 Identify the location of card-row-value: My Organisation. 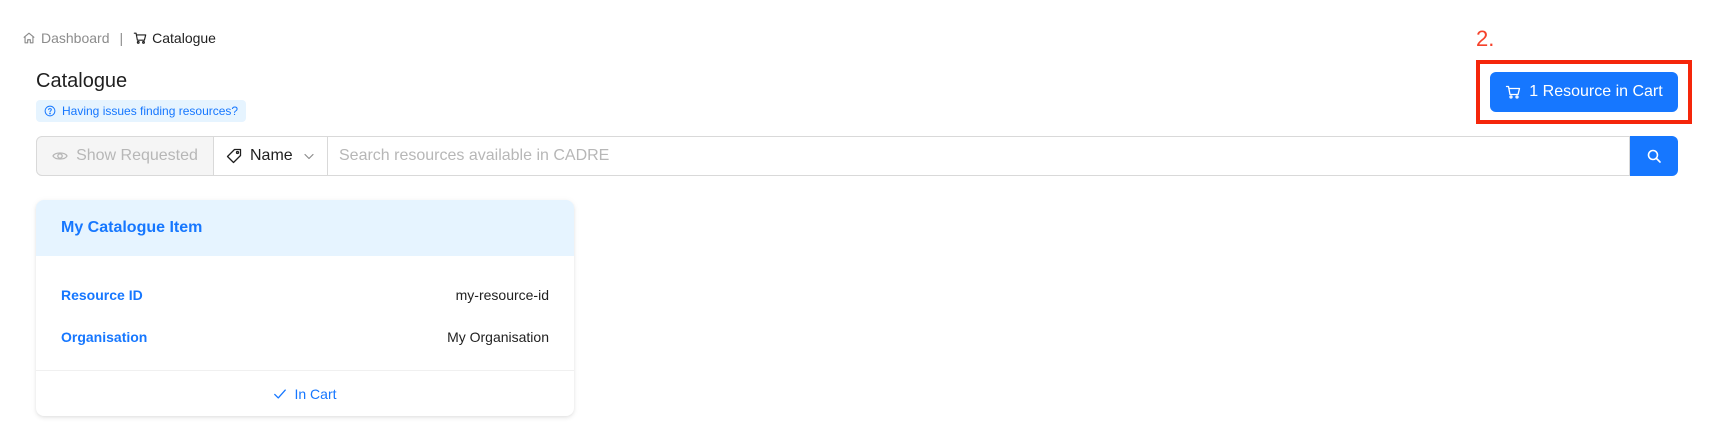
(498, 337).